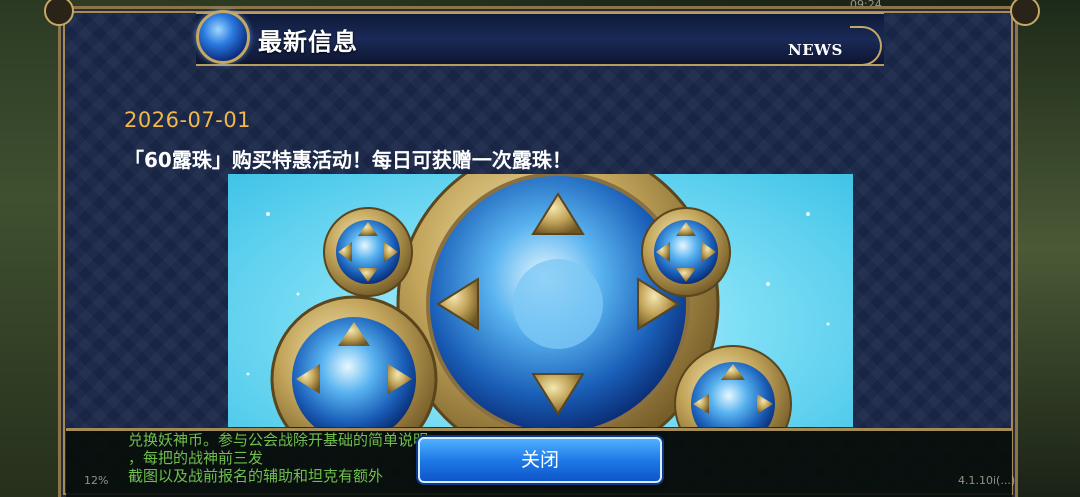 Image resolution: width=1080 pixels, height=497 pixels. Describe the element at coordinates (223, 37) in the screenshot. I see `crystal-orb-icon` at that location.